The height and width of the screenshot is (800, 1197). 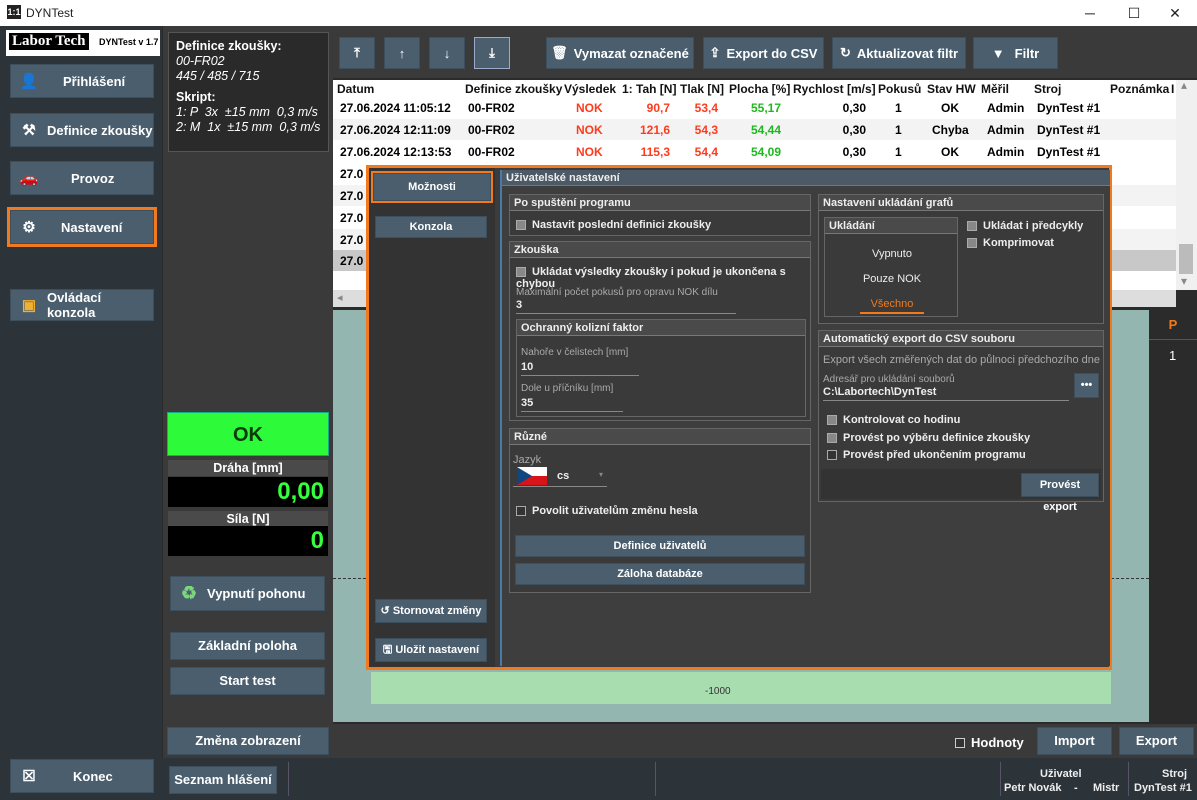 What do you see at coordinates (248, 492) in the screenshot?
I see `distance-value: 0,00` at bounding box center [248, 492].